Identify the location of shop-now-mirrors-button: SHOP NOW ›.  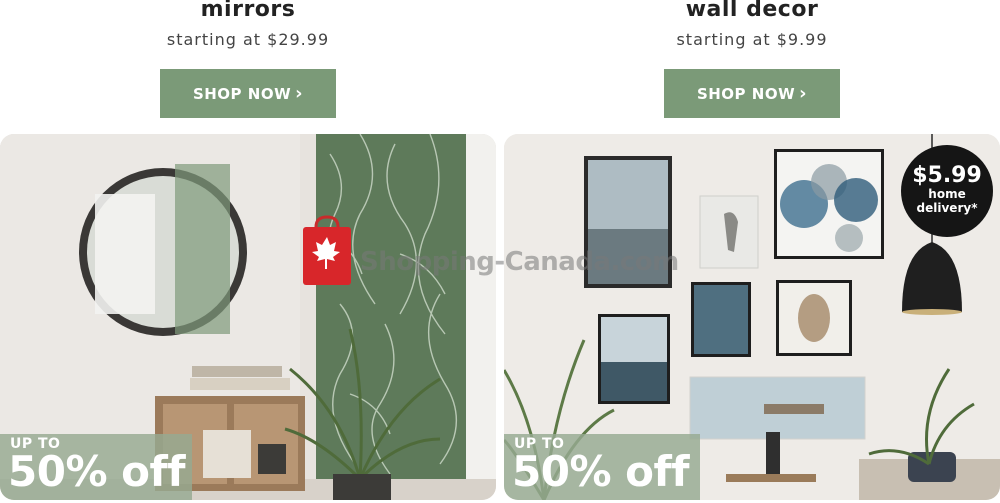
(248, 93).